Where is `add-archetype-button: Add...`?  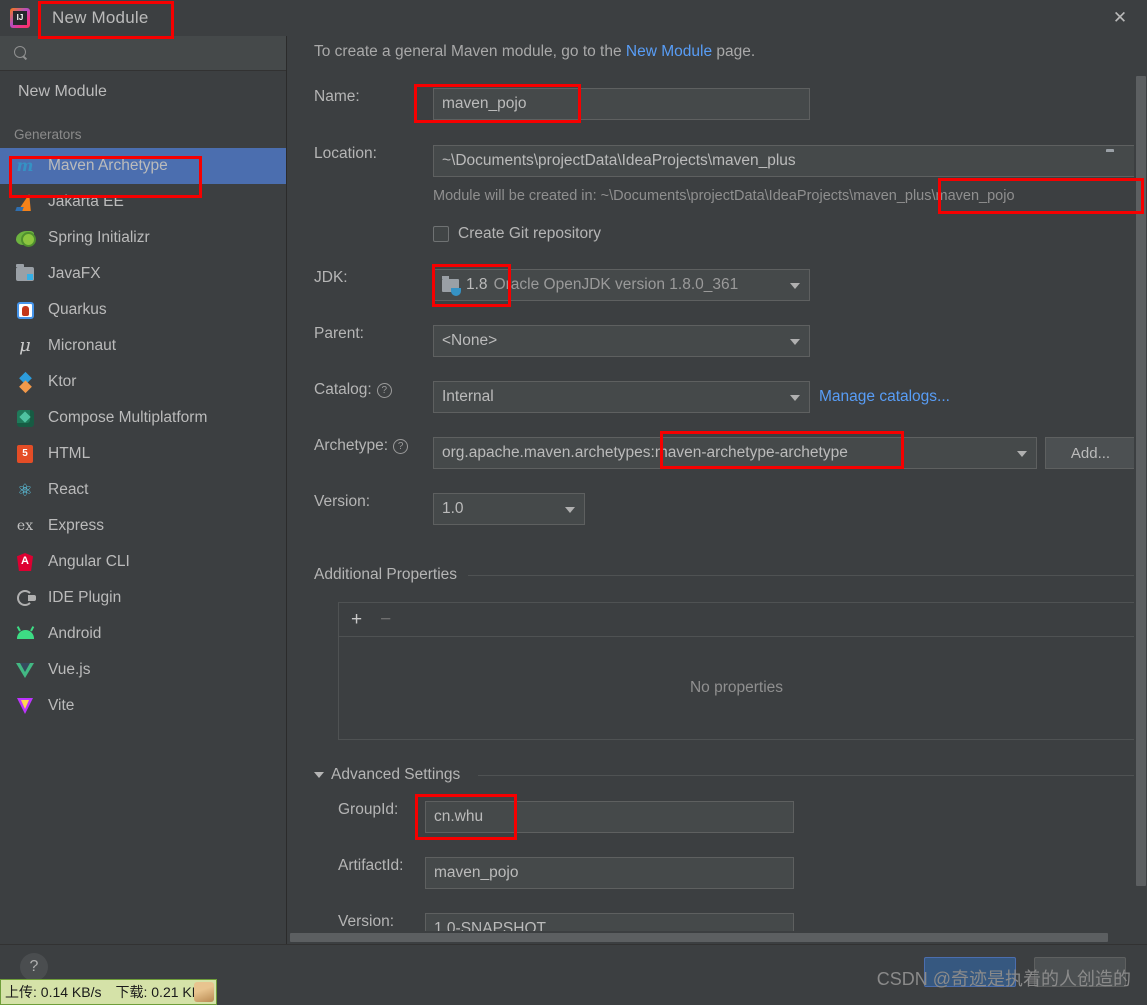
add-archetype-button: Add... is located at coordinates (1090, 453).